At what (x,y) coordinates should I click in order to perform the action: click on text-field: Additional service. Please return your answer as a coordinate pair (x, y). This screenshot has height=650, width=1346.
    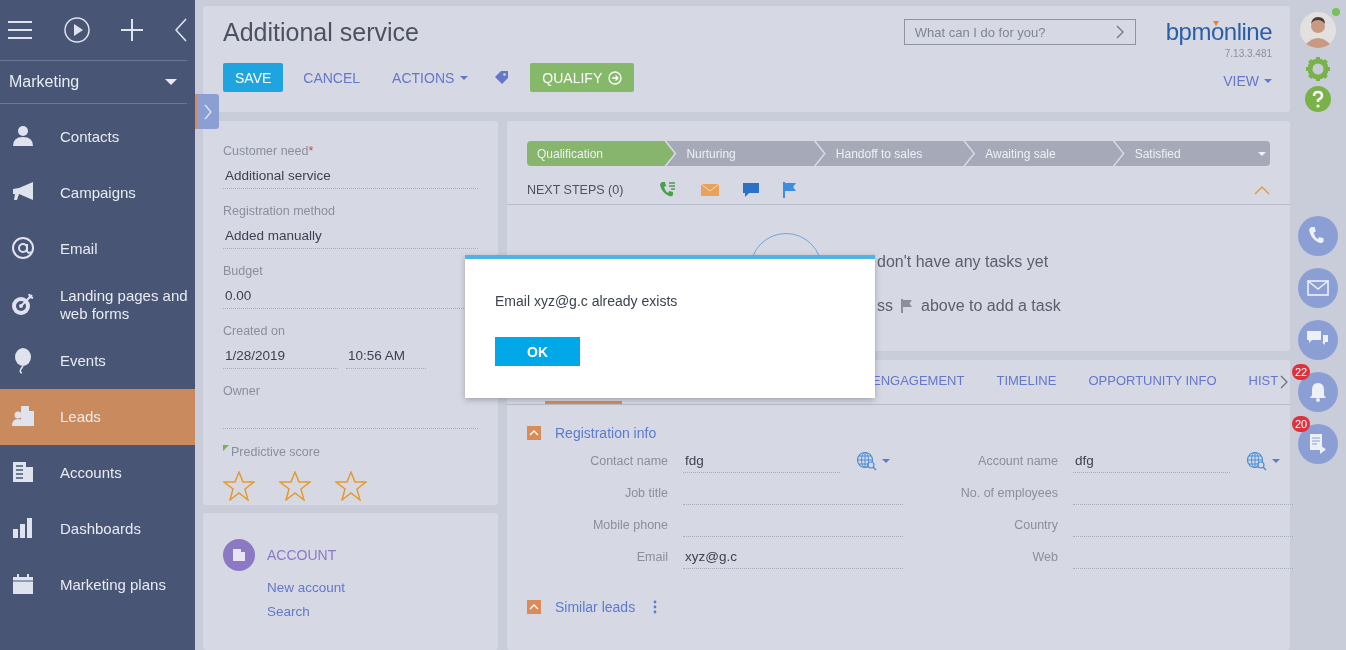
    Looking at the image, I should click on (350, 177).